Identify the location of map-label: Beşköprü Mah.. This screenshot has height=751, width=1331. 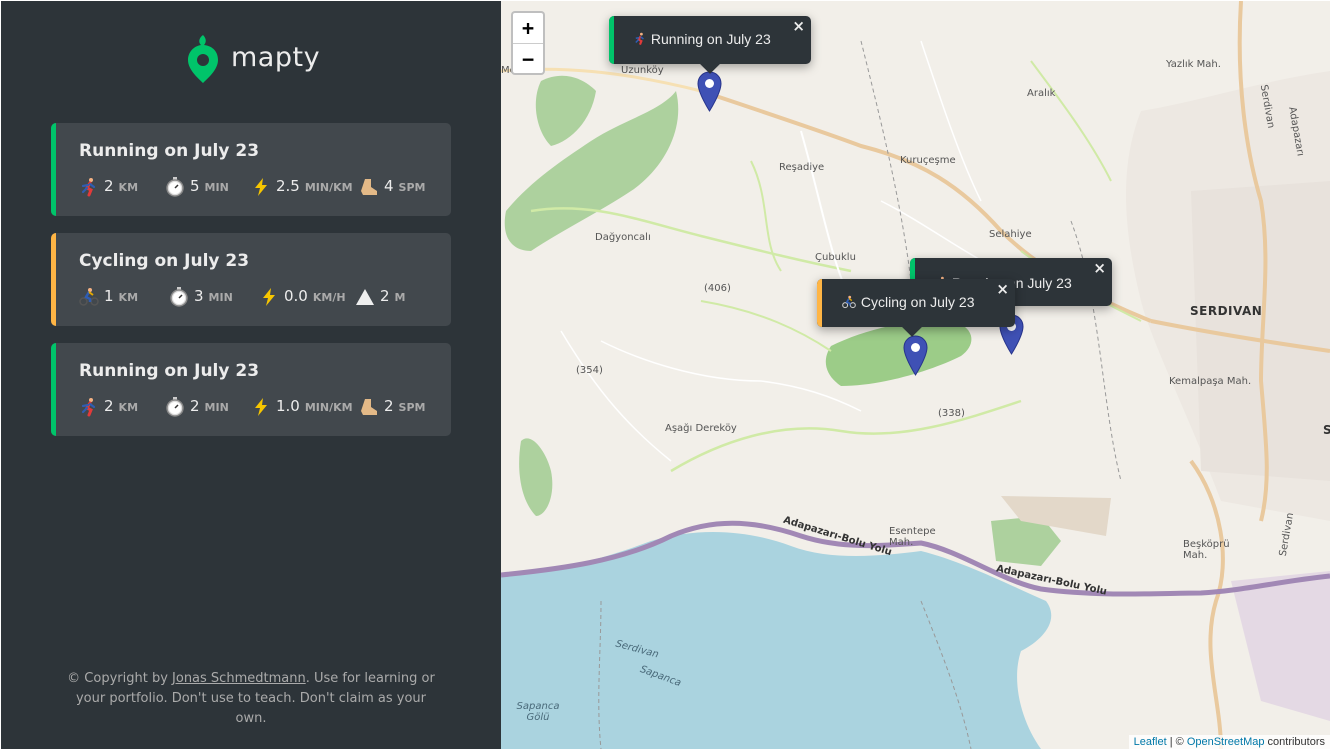
(1206, 550).